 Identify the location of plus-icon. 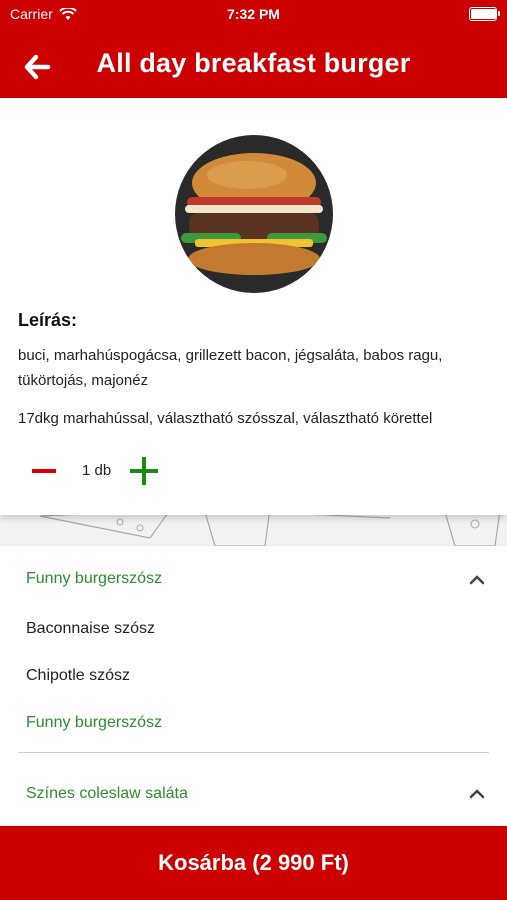
(144, 471).